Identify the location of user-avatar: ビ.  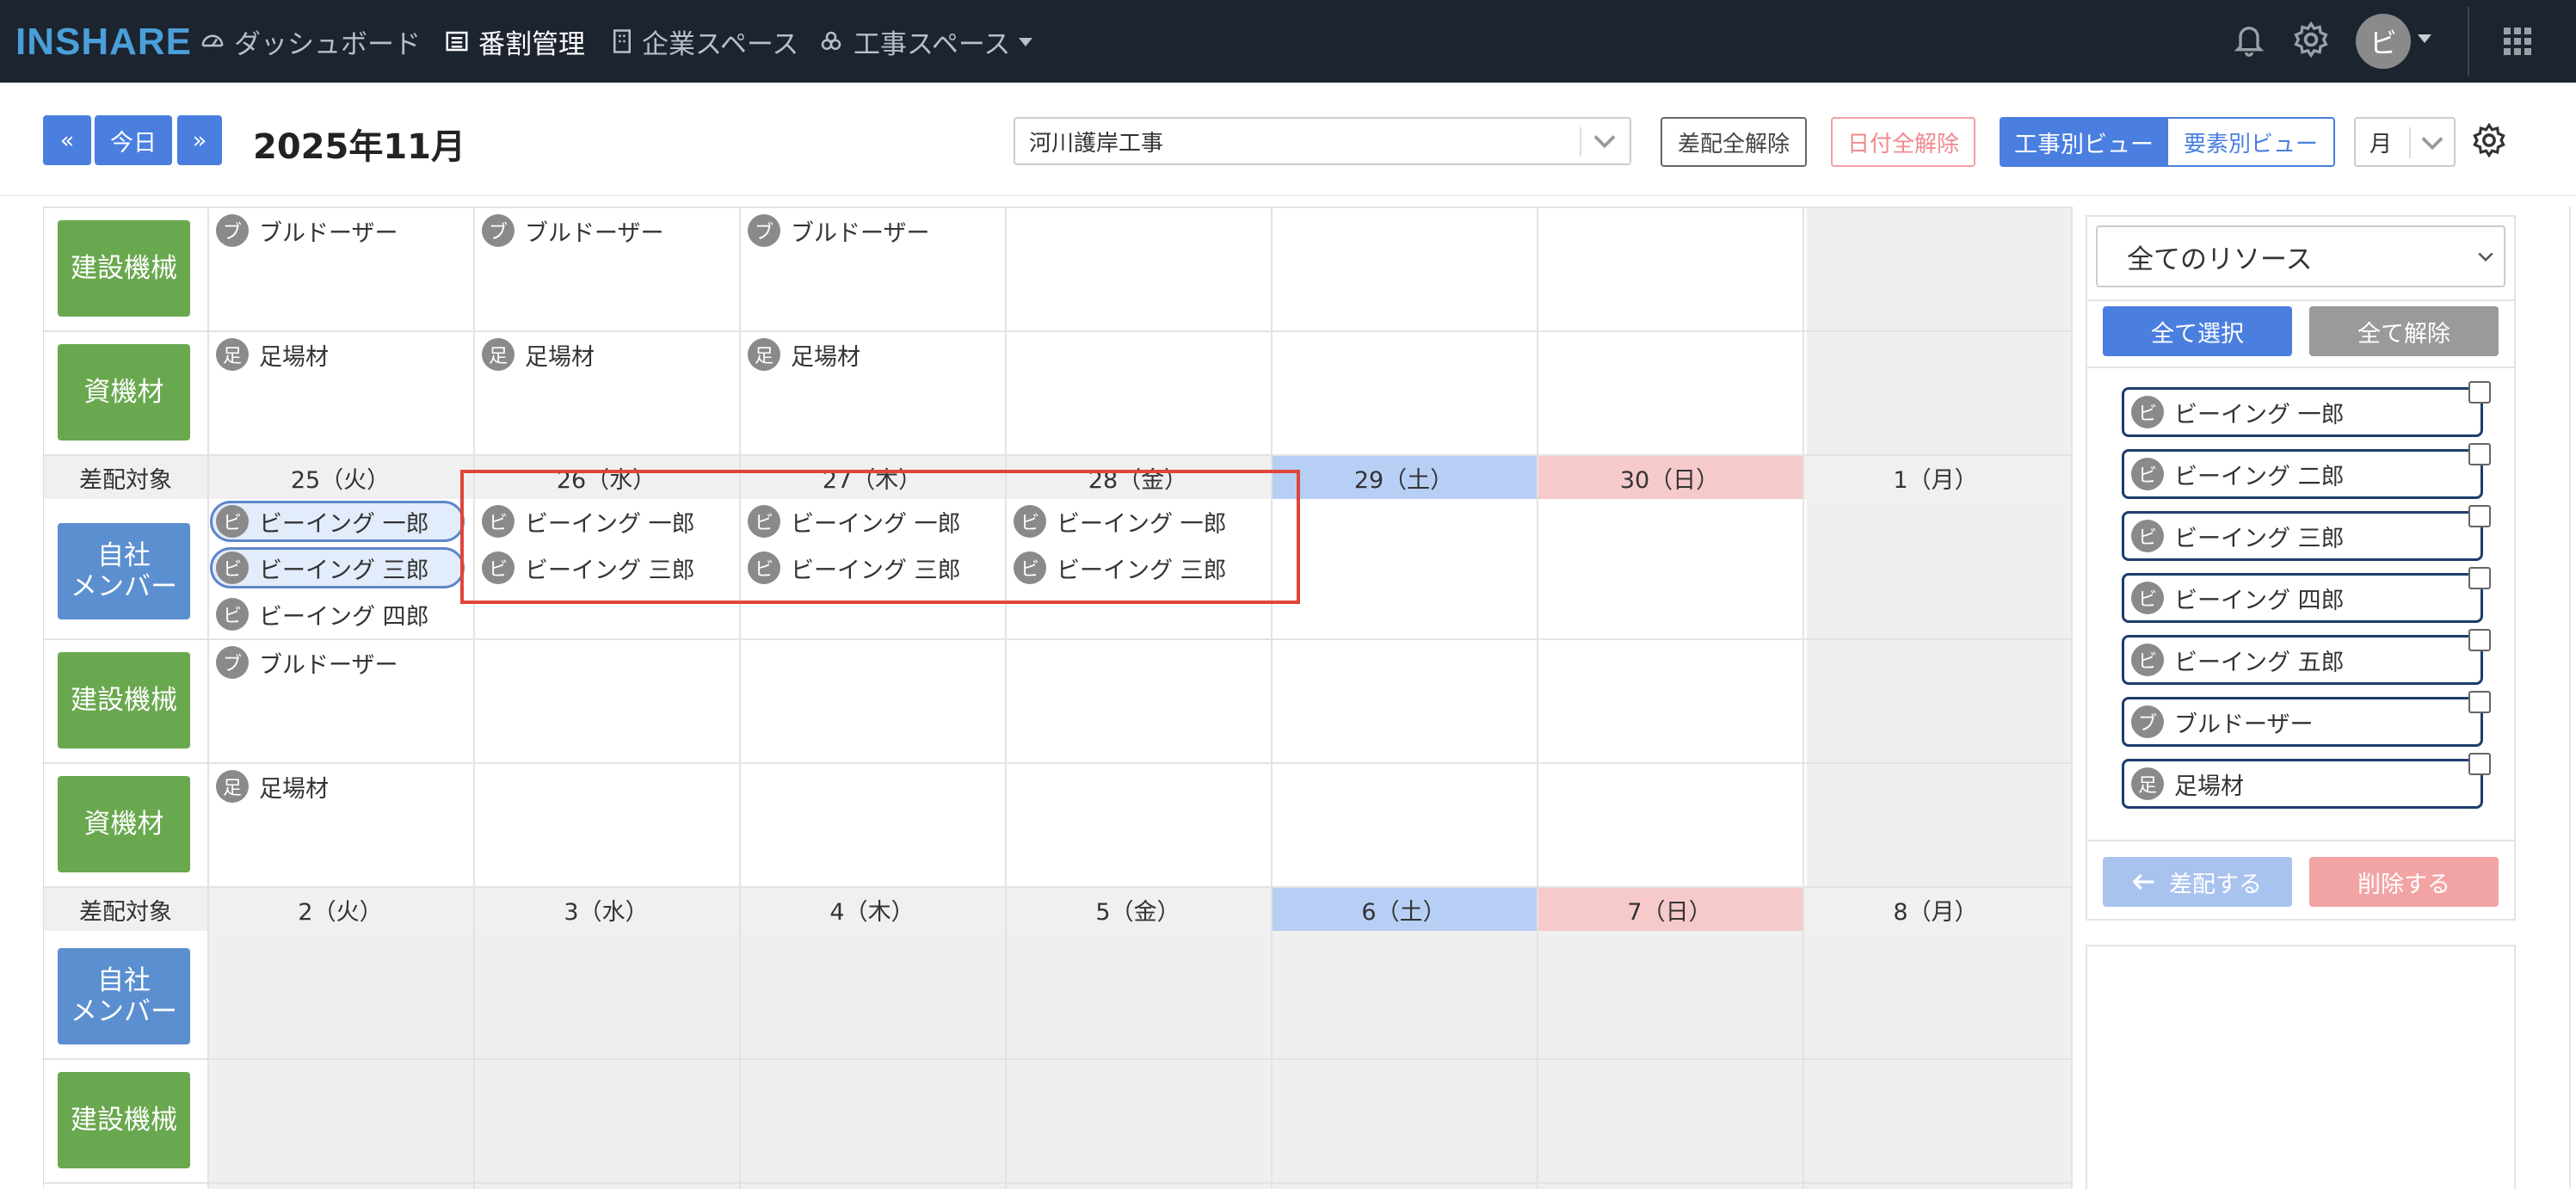
(2384, 42).